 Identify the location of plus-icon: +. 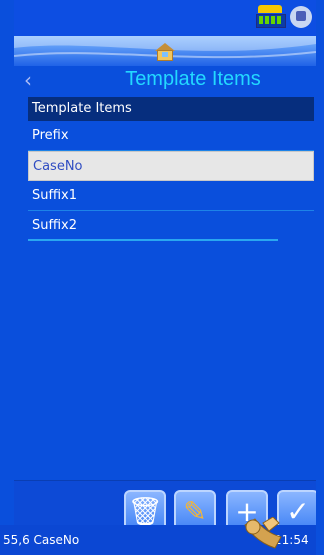
(247, 511).